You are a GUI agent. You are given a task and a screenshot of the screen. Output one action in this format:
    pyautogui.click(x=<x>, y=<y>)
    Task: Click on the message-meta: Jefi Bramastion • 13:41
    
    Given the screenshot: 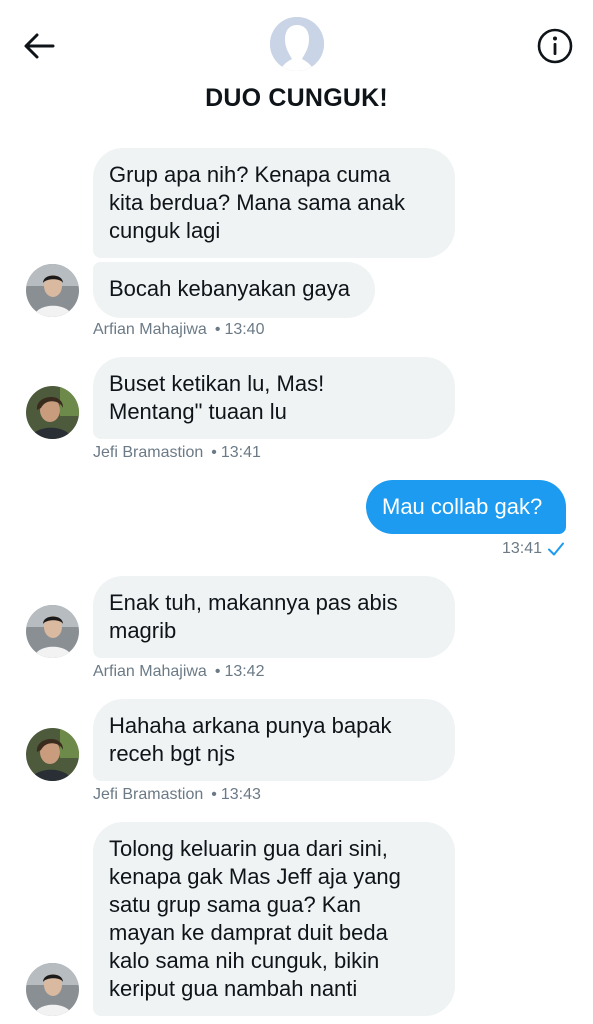 What is the action you would take?
    pyautogui.click(x=177, y=452)
    